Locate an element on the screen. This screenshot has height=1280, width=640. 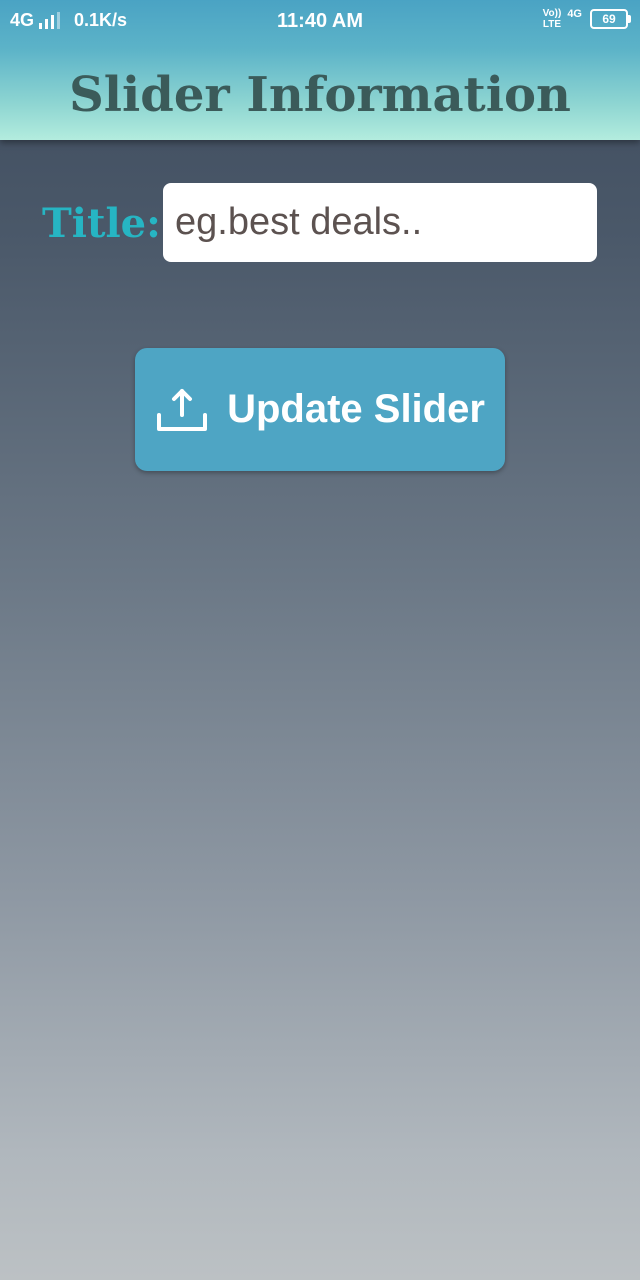
volte-icon: Vo)) LTE is located at coordinates (552, 19).